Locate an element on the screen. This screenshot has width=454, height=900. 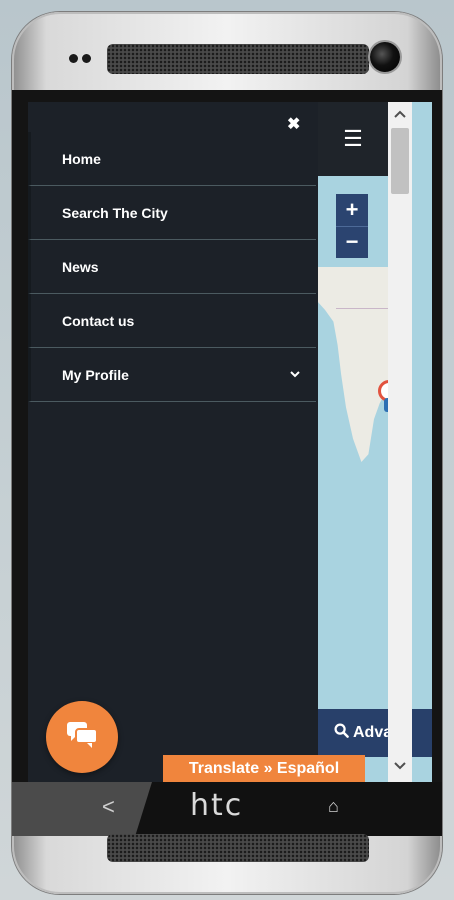
chat-bubbles-icon is located at coordinates (82, 737).